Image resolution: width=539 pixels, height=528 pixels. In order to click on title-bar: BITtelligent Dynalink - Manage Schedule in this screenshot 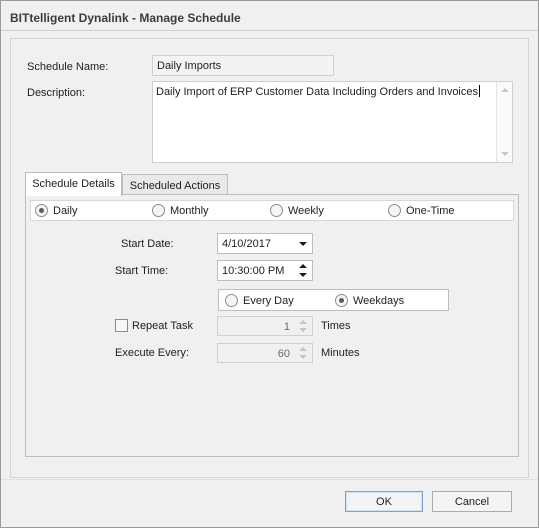, I will do `click(269, 16)`.